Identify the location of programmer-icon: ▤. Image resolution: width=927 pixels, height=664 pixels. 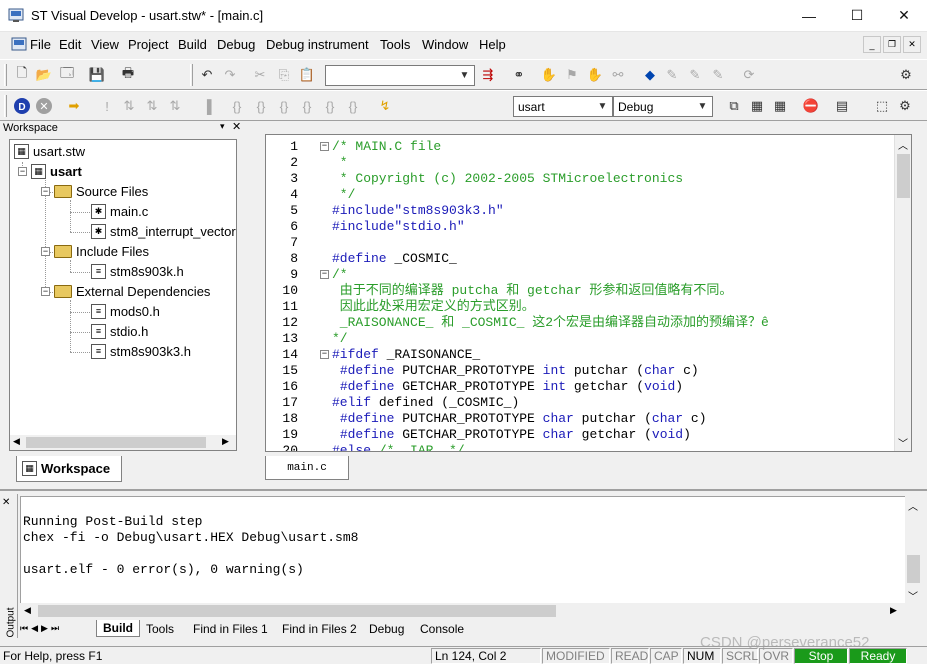
(842, 106).